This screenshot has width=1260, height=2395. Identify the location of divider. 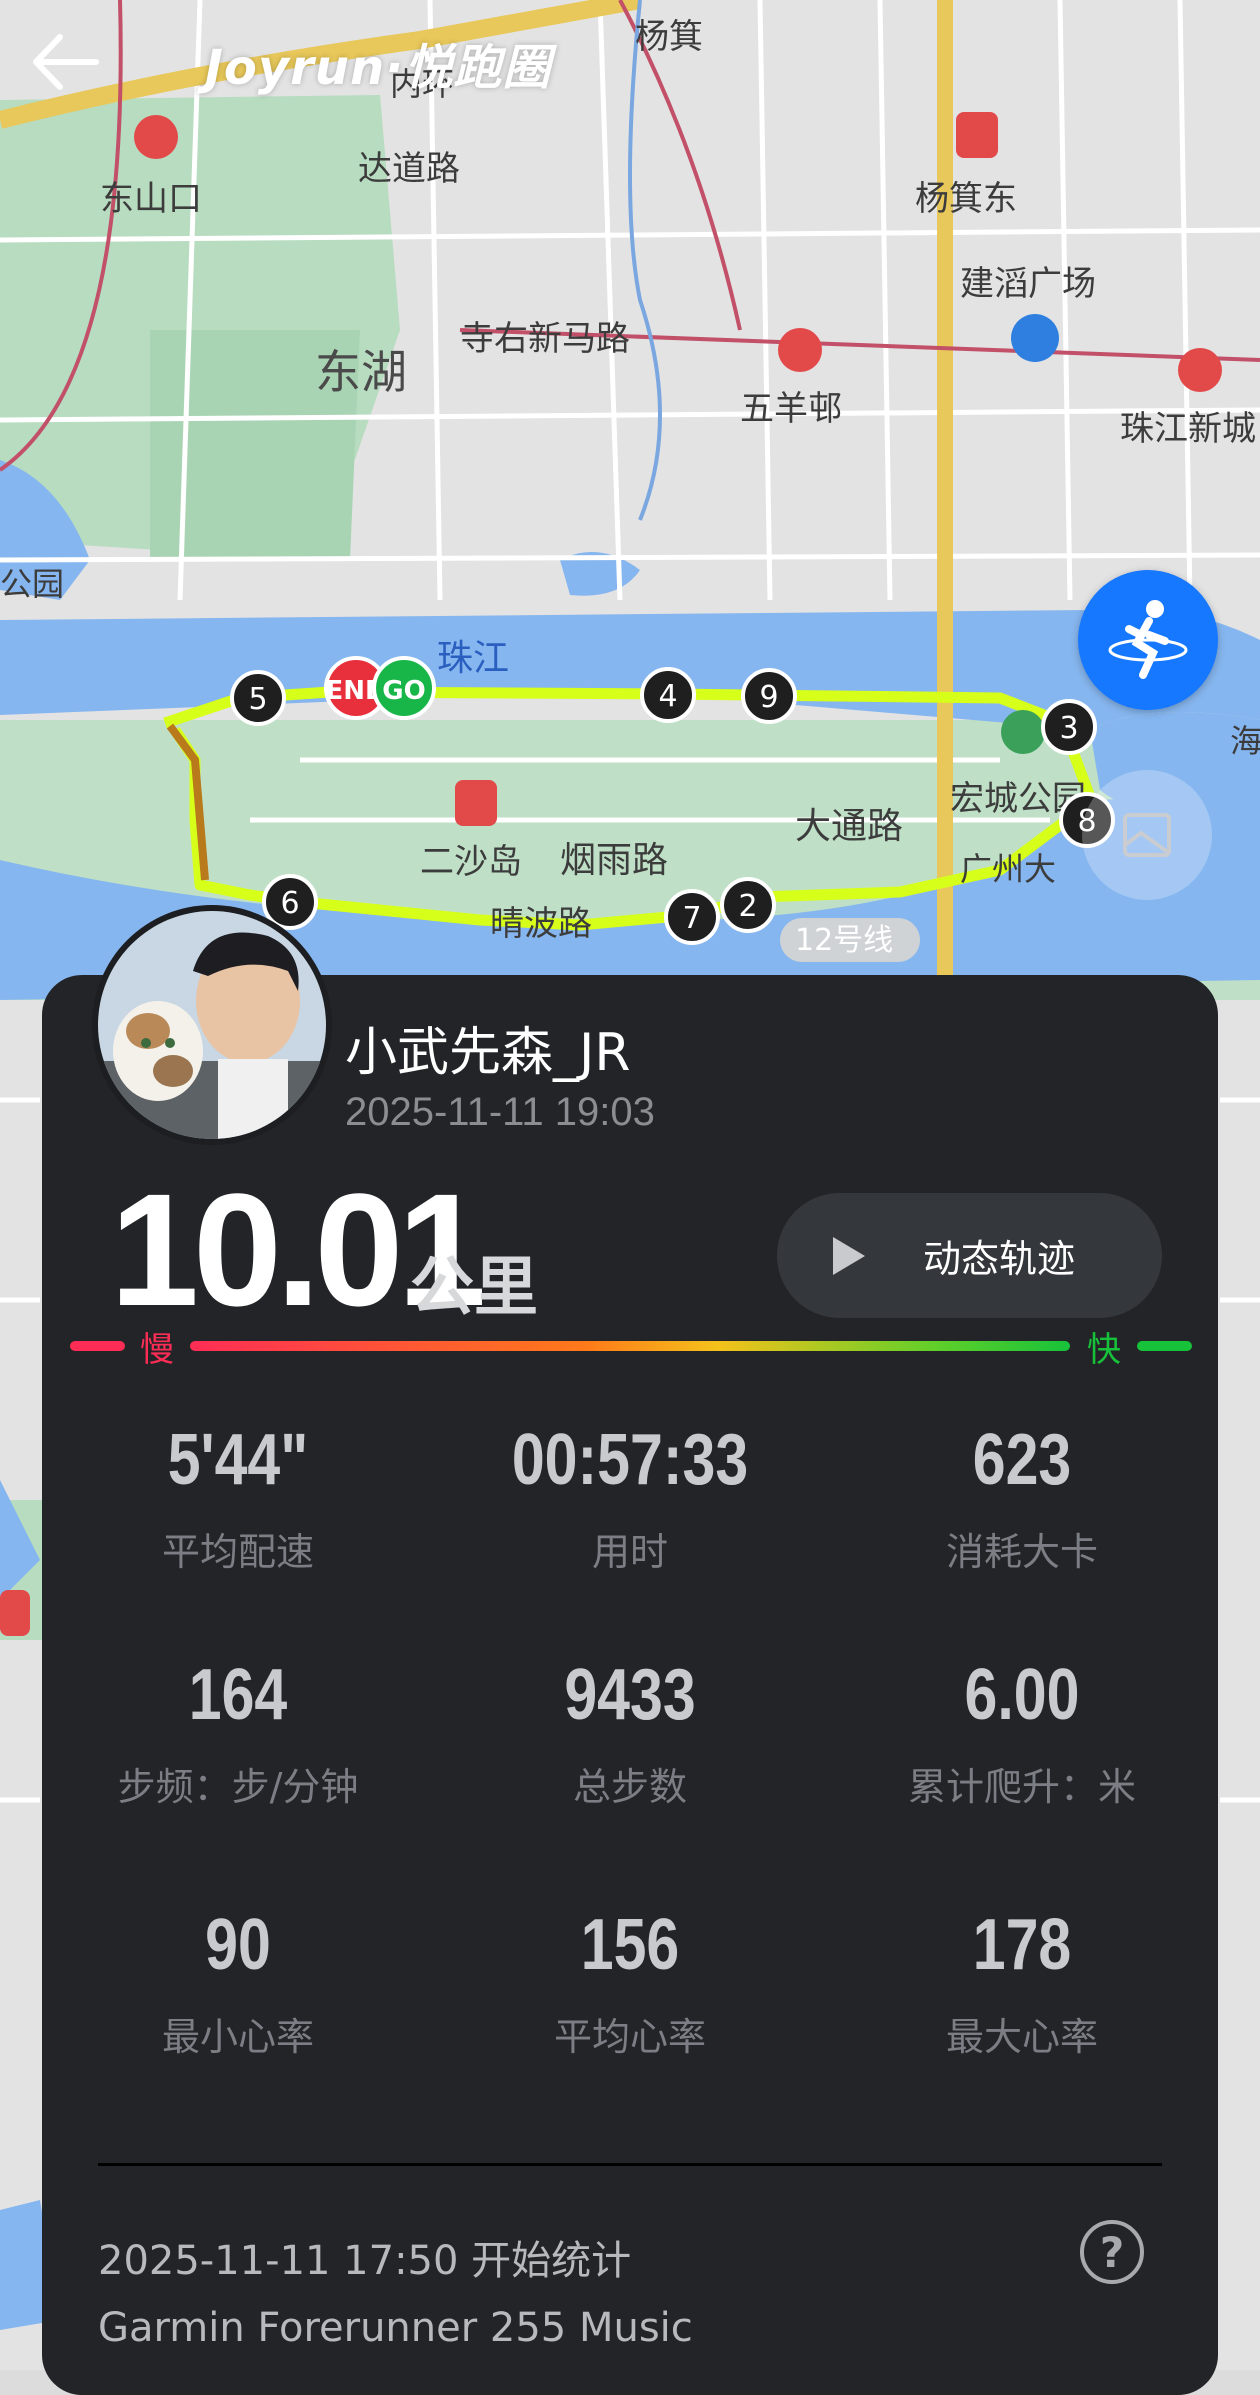
(630, 2164).